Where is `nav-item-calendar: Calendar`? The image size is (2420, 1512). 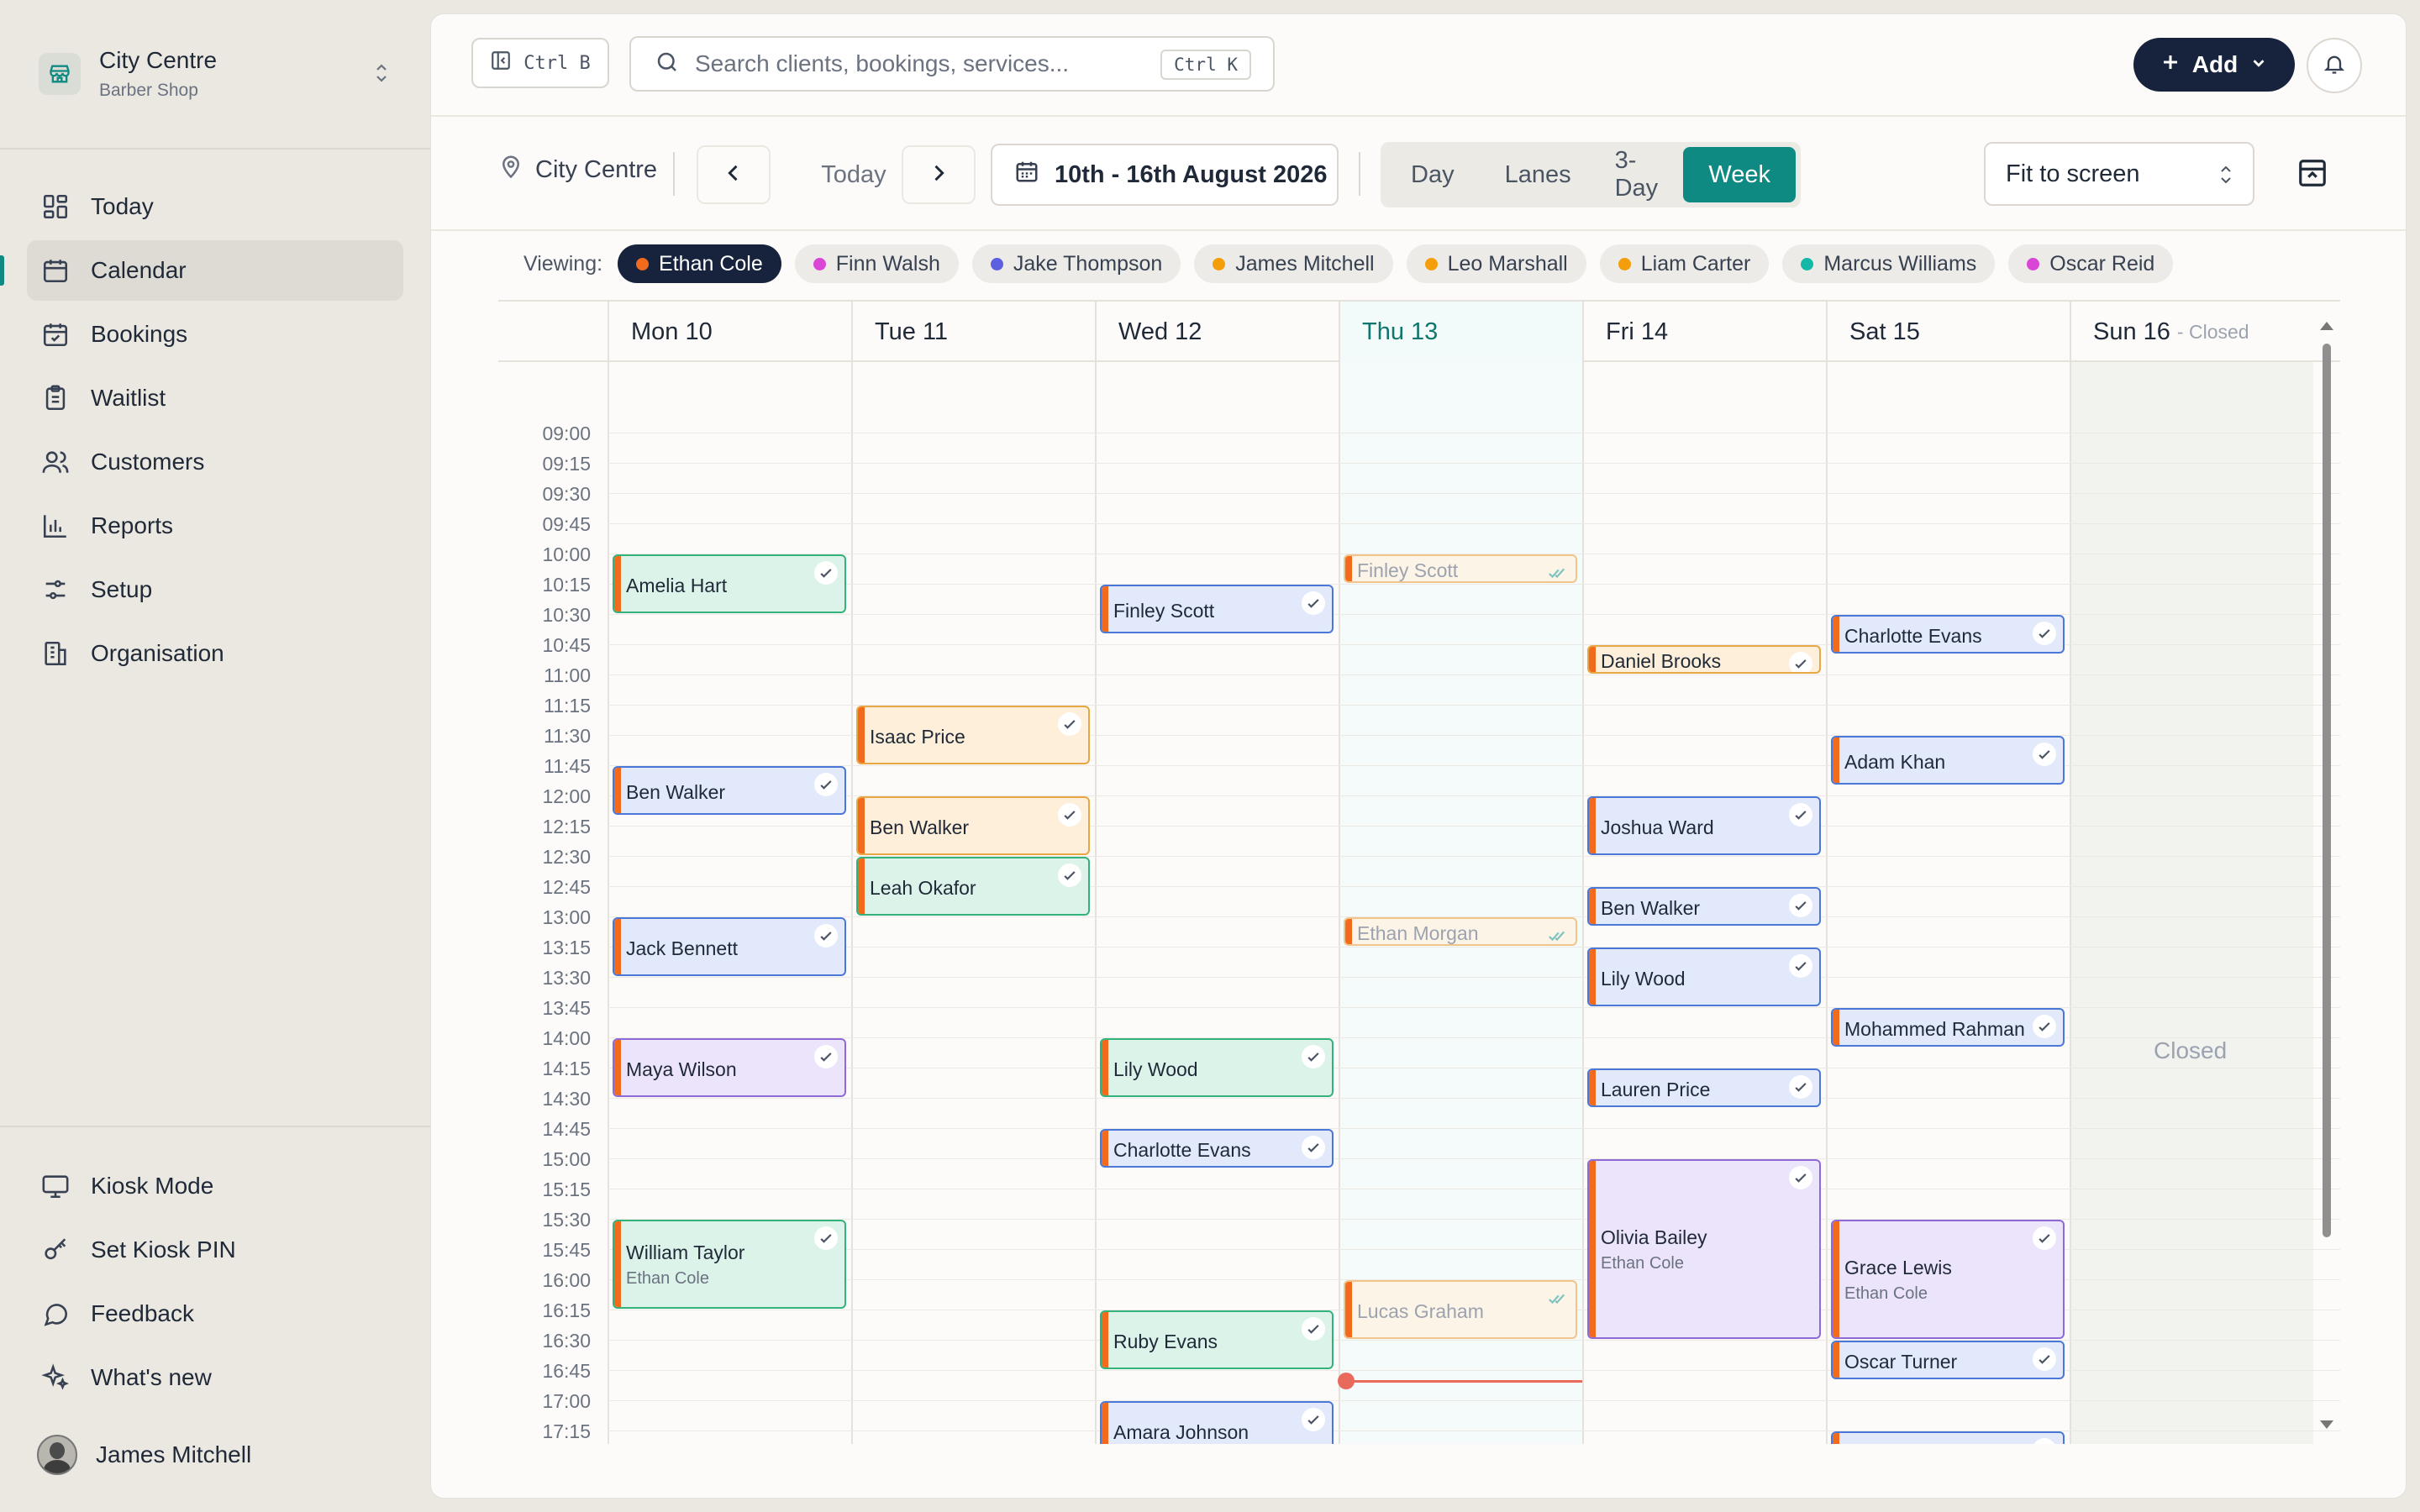 nav-item-calendar: Calendar is located at coordinates (215, 270).